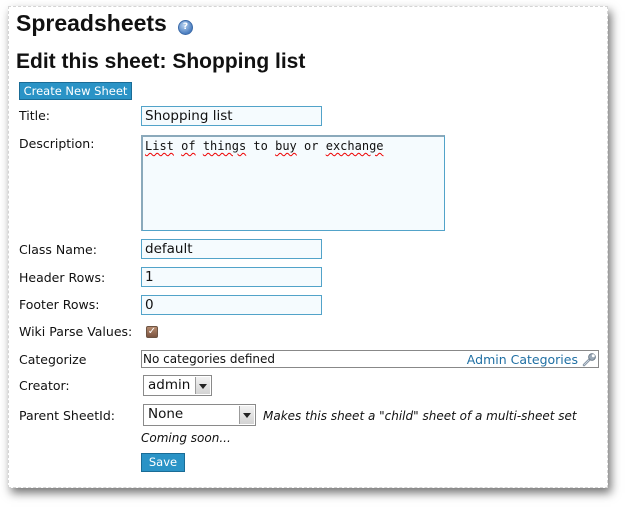 Image resolution: width=630 pixels, height=509 pixels. Describe the element at coordinates (185, 27) in the screenshot. I see `help-question-icon: ?` at that location.